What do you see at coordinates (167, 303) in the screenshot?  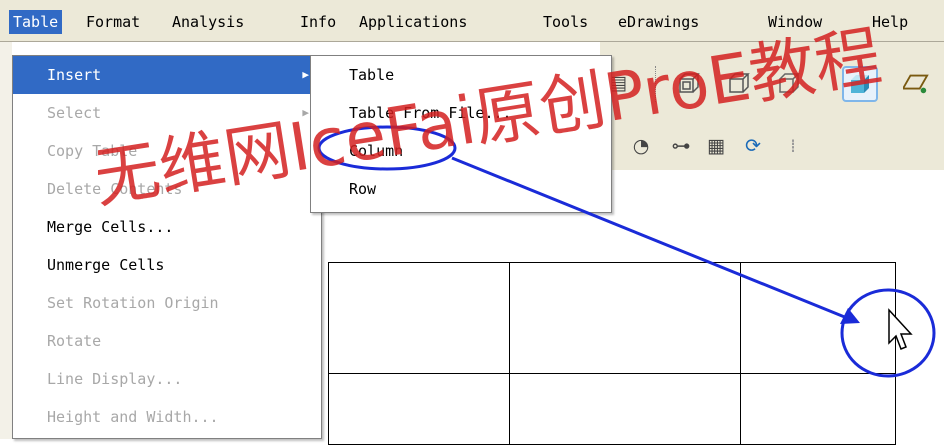 I see `menu-item-set-rotation-origin: Set Rotation Origin` at bounding box center [167, 303].